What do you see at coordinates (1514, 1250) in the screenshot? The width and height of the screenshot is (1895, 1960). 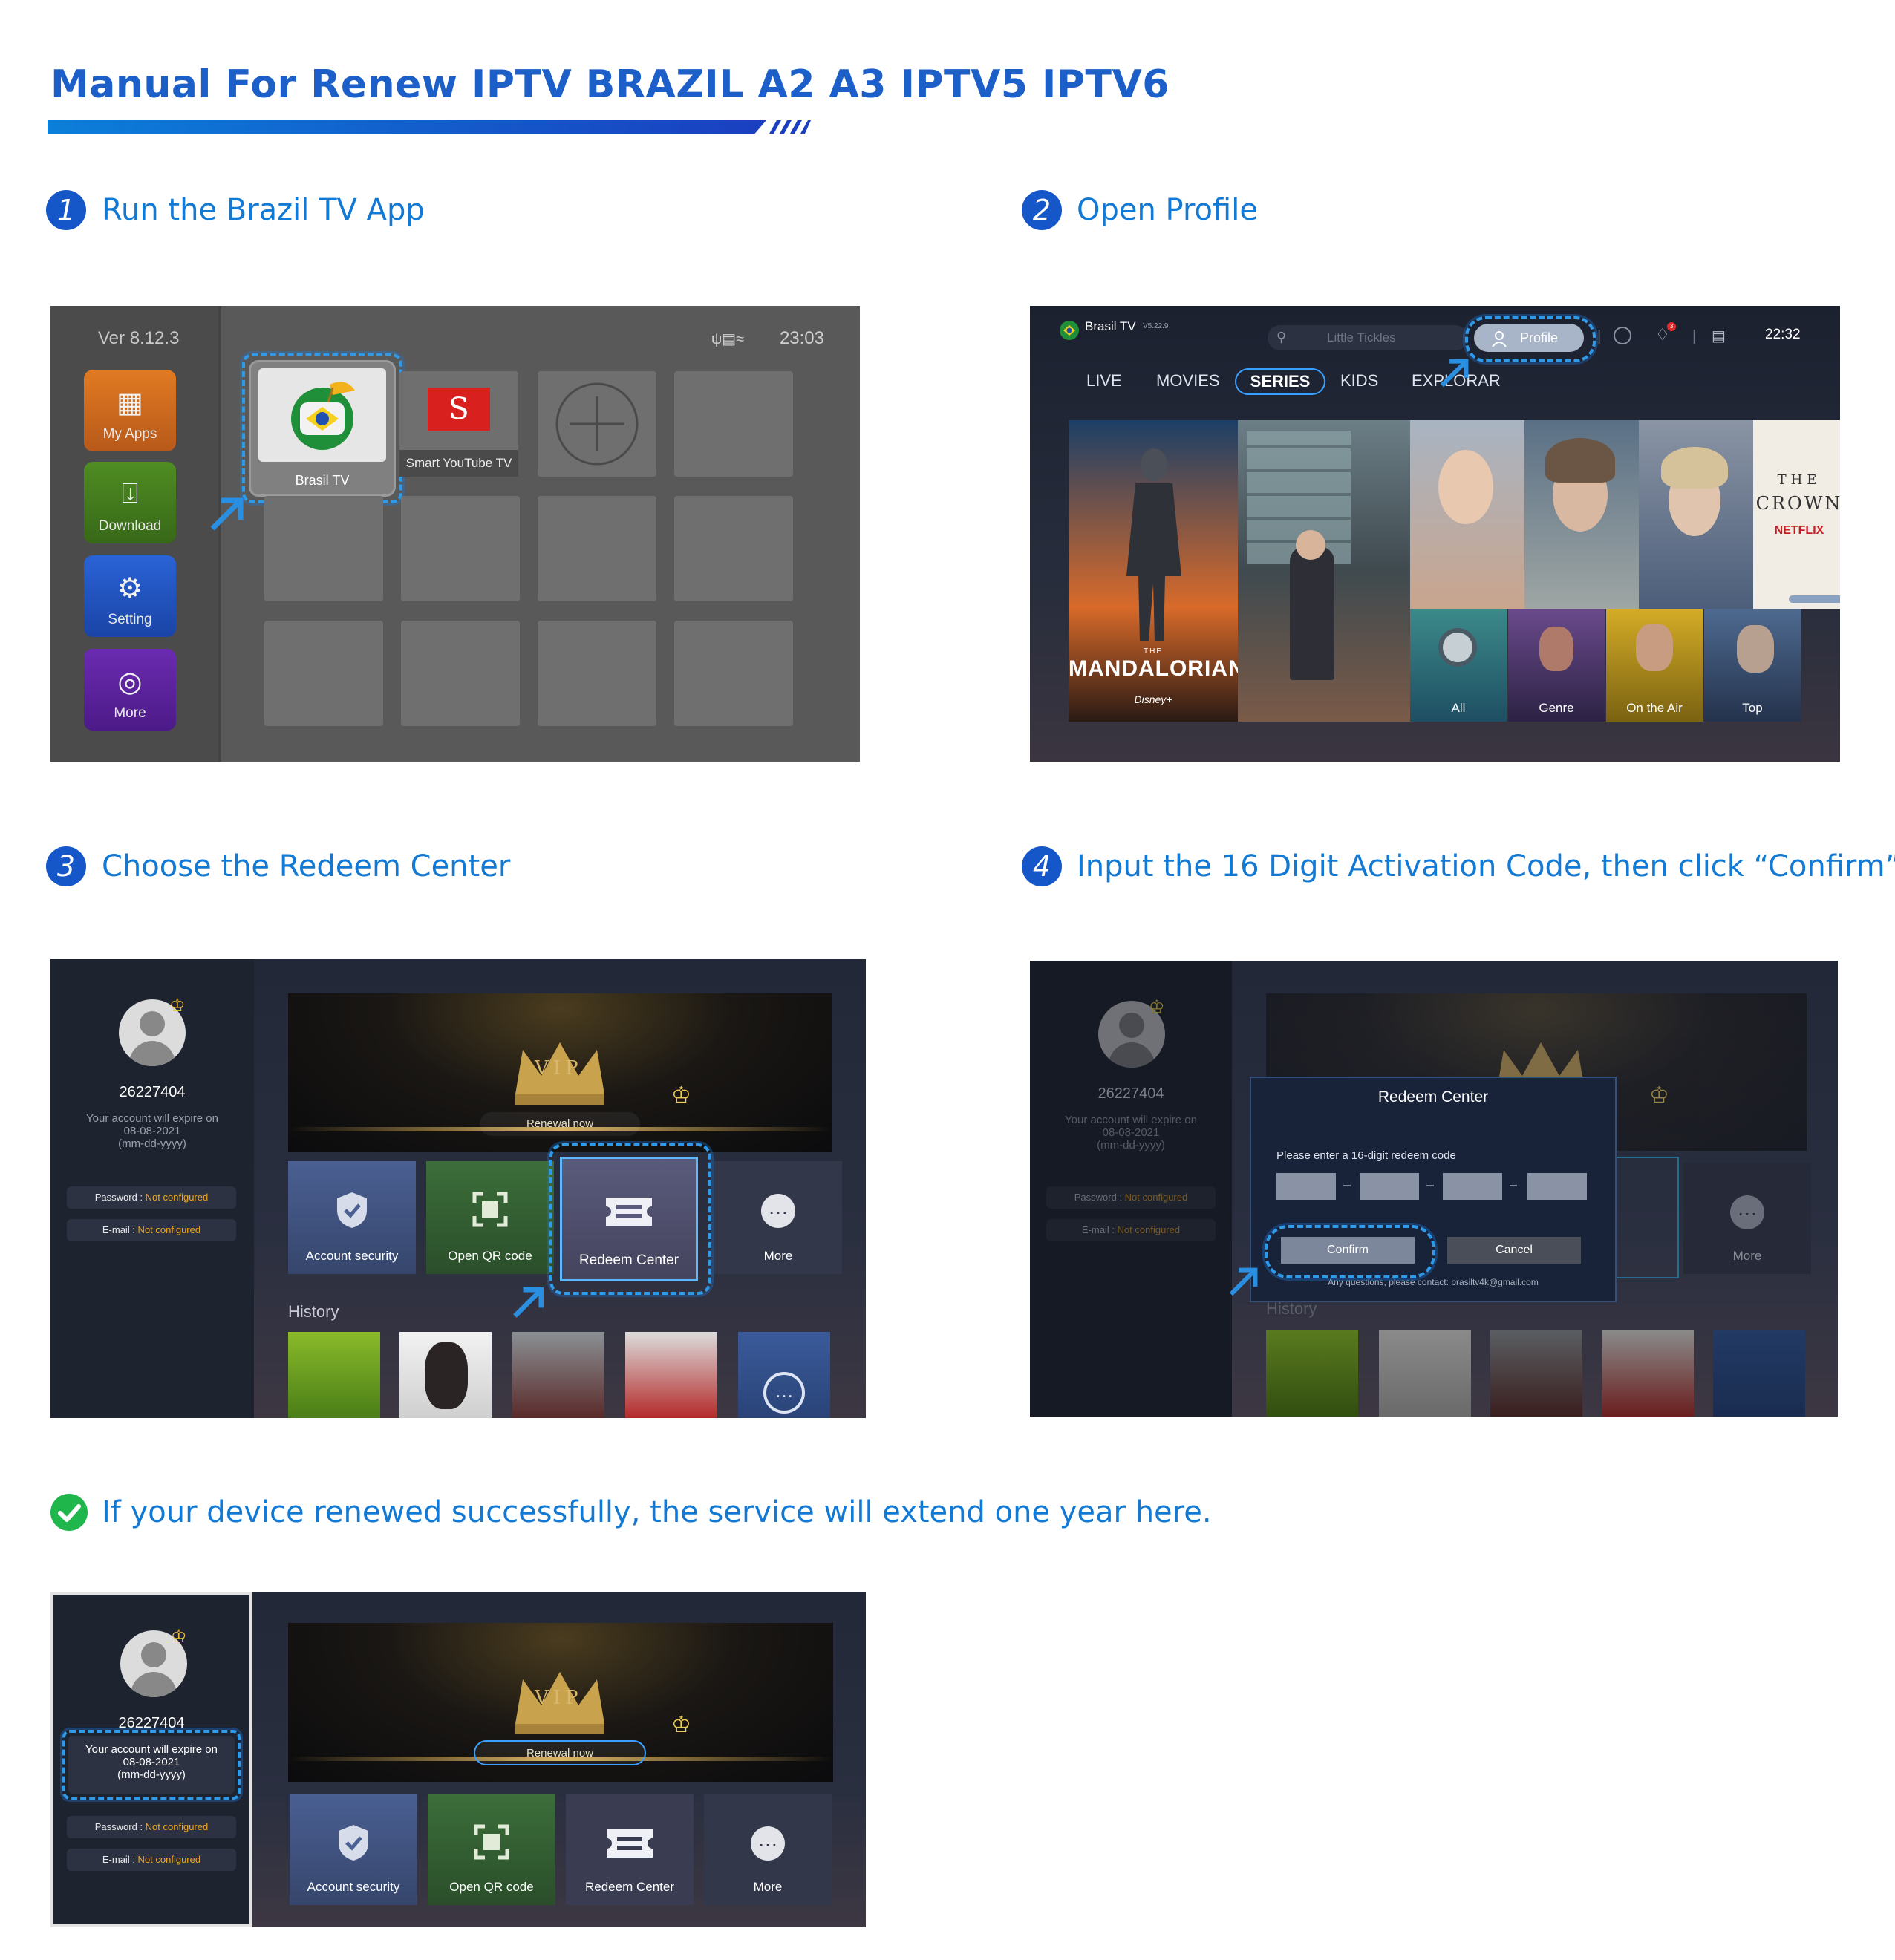 I see `cancel-button: Cancel` at bounding box center [1514, 1250].